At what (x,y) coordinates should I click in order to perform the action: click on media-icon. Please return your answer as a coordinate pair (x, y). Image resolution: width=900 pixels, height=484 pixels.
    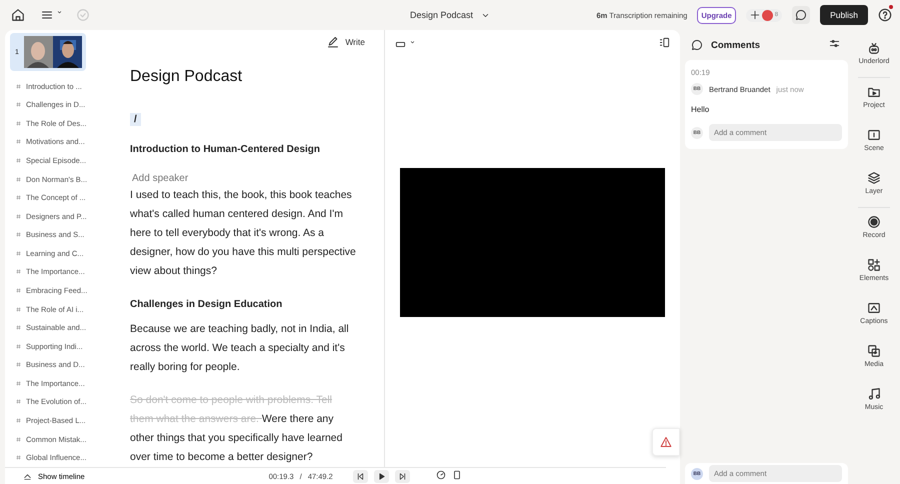
    Looking at the image, I should click on (873, 351).